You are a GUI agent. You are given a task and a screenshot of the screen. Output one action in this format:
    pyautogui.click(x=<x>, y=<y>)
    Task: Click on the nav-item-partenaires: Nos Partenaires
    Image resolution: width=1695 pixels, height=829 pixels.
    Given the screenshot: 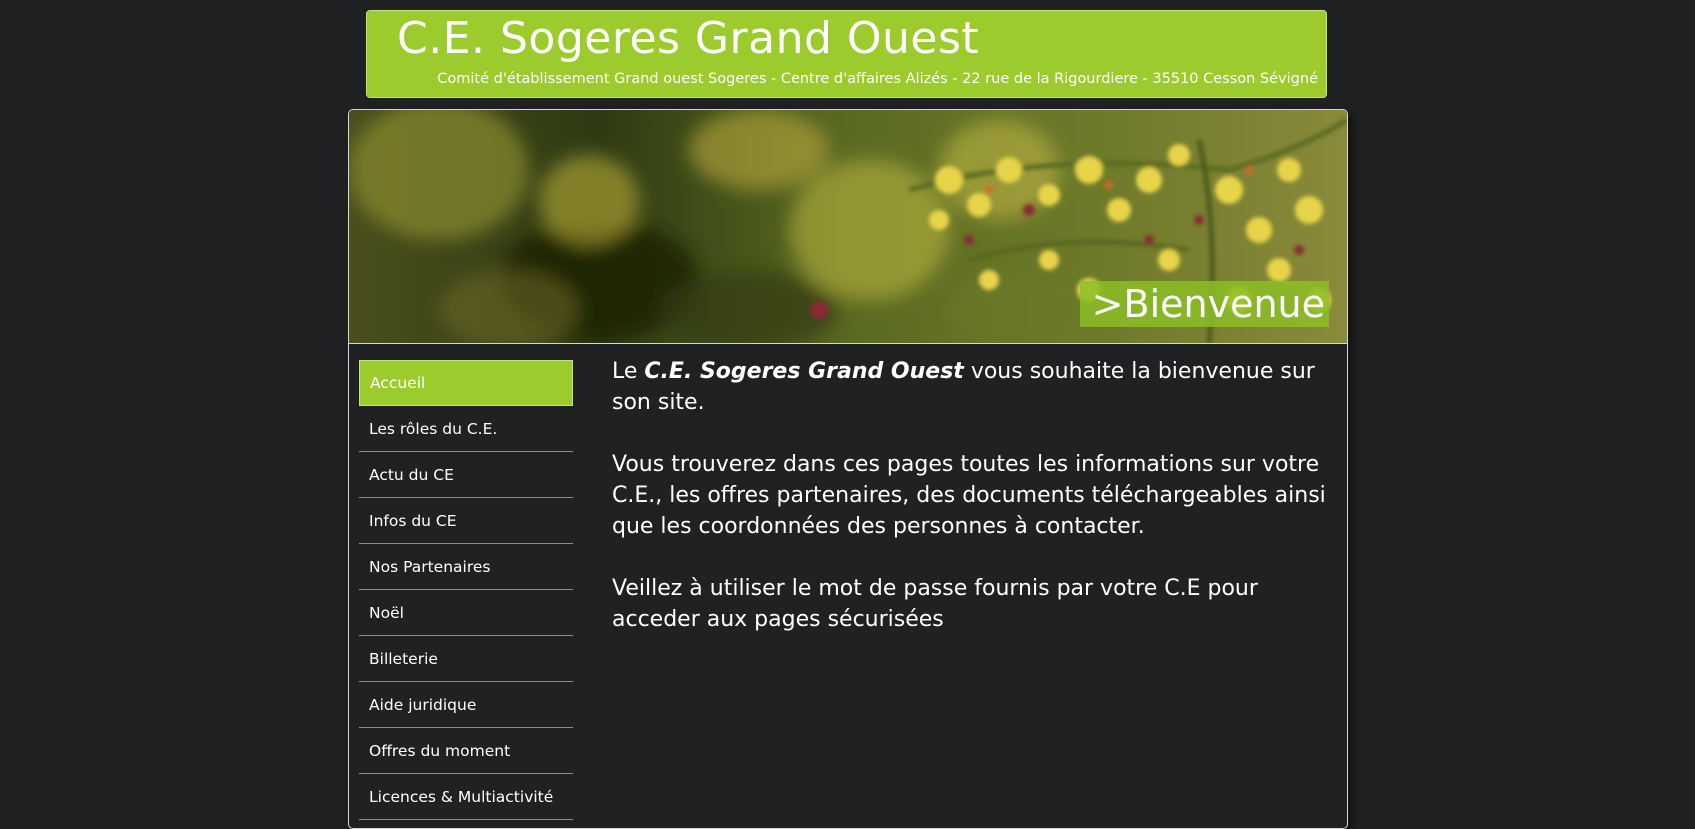 What is the action you would take?
    pyautogui.click(x=466, y=567)
    